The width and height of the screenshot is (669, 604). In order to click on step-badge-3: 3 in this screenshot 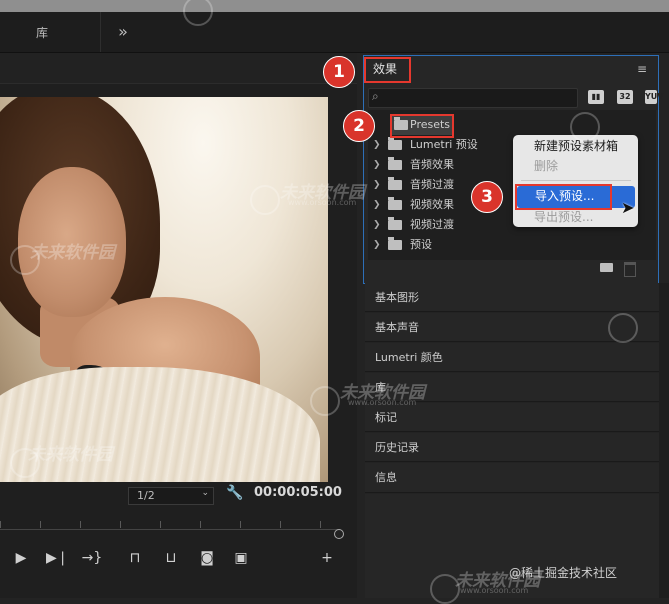, I will do `click(487, 197)`.